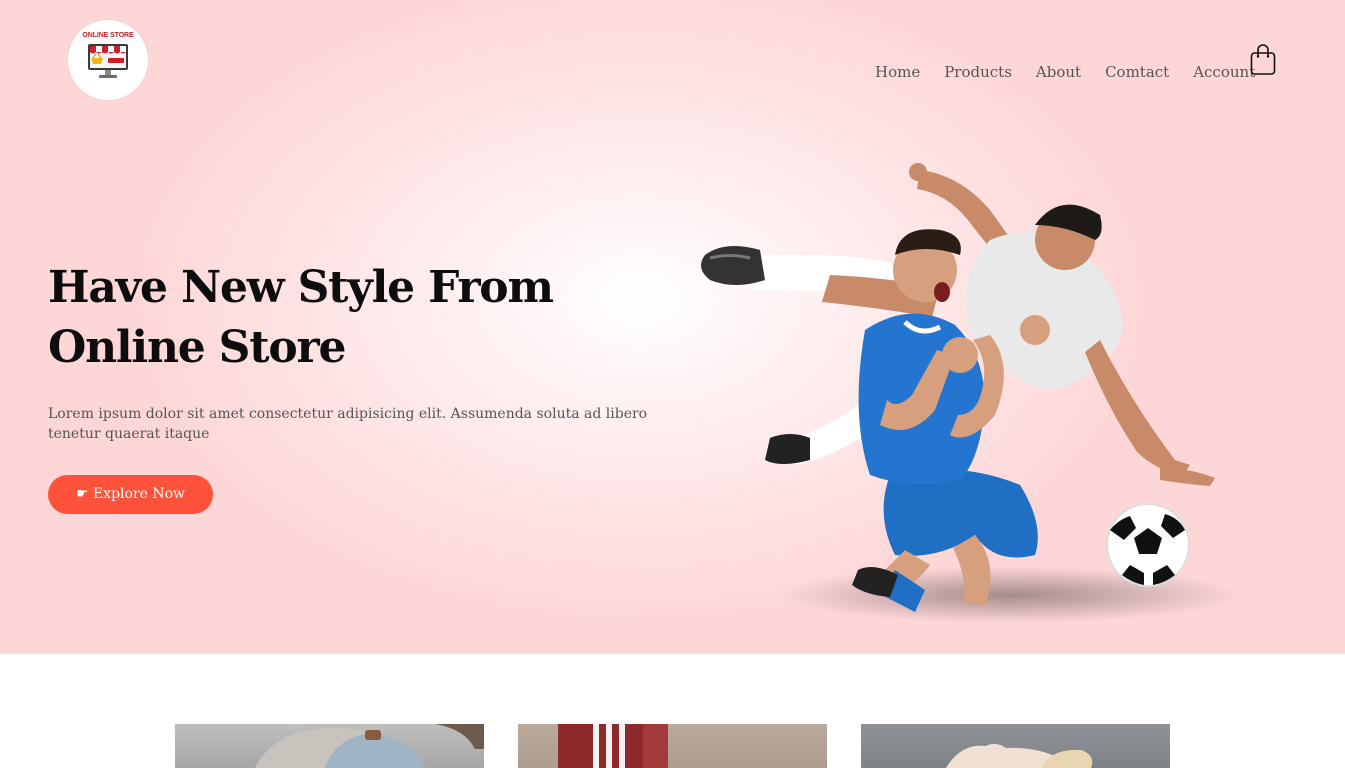 The height and width of the screenshot is (768, 1345). I want to click on nav-about: About, so click(1058, 72).